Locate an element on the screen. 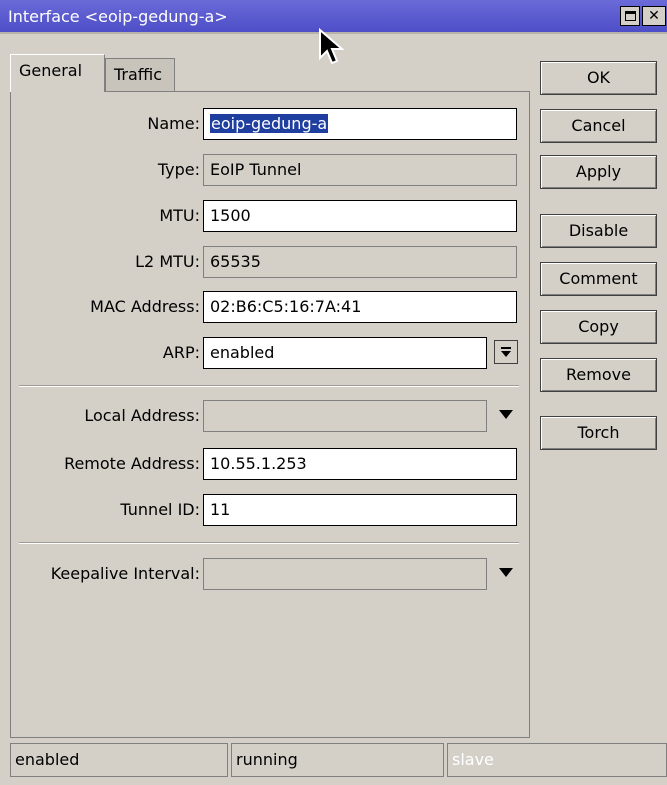 The width and height of the screenshot is (667, 785). tunnel-id-label: Tunnel ID: is located at coordinates (160, 509).